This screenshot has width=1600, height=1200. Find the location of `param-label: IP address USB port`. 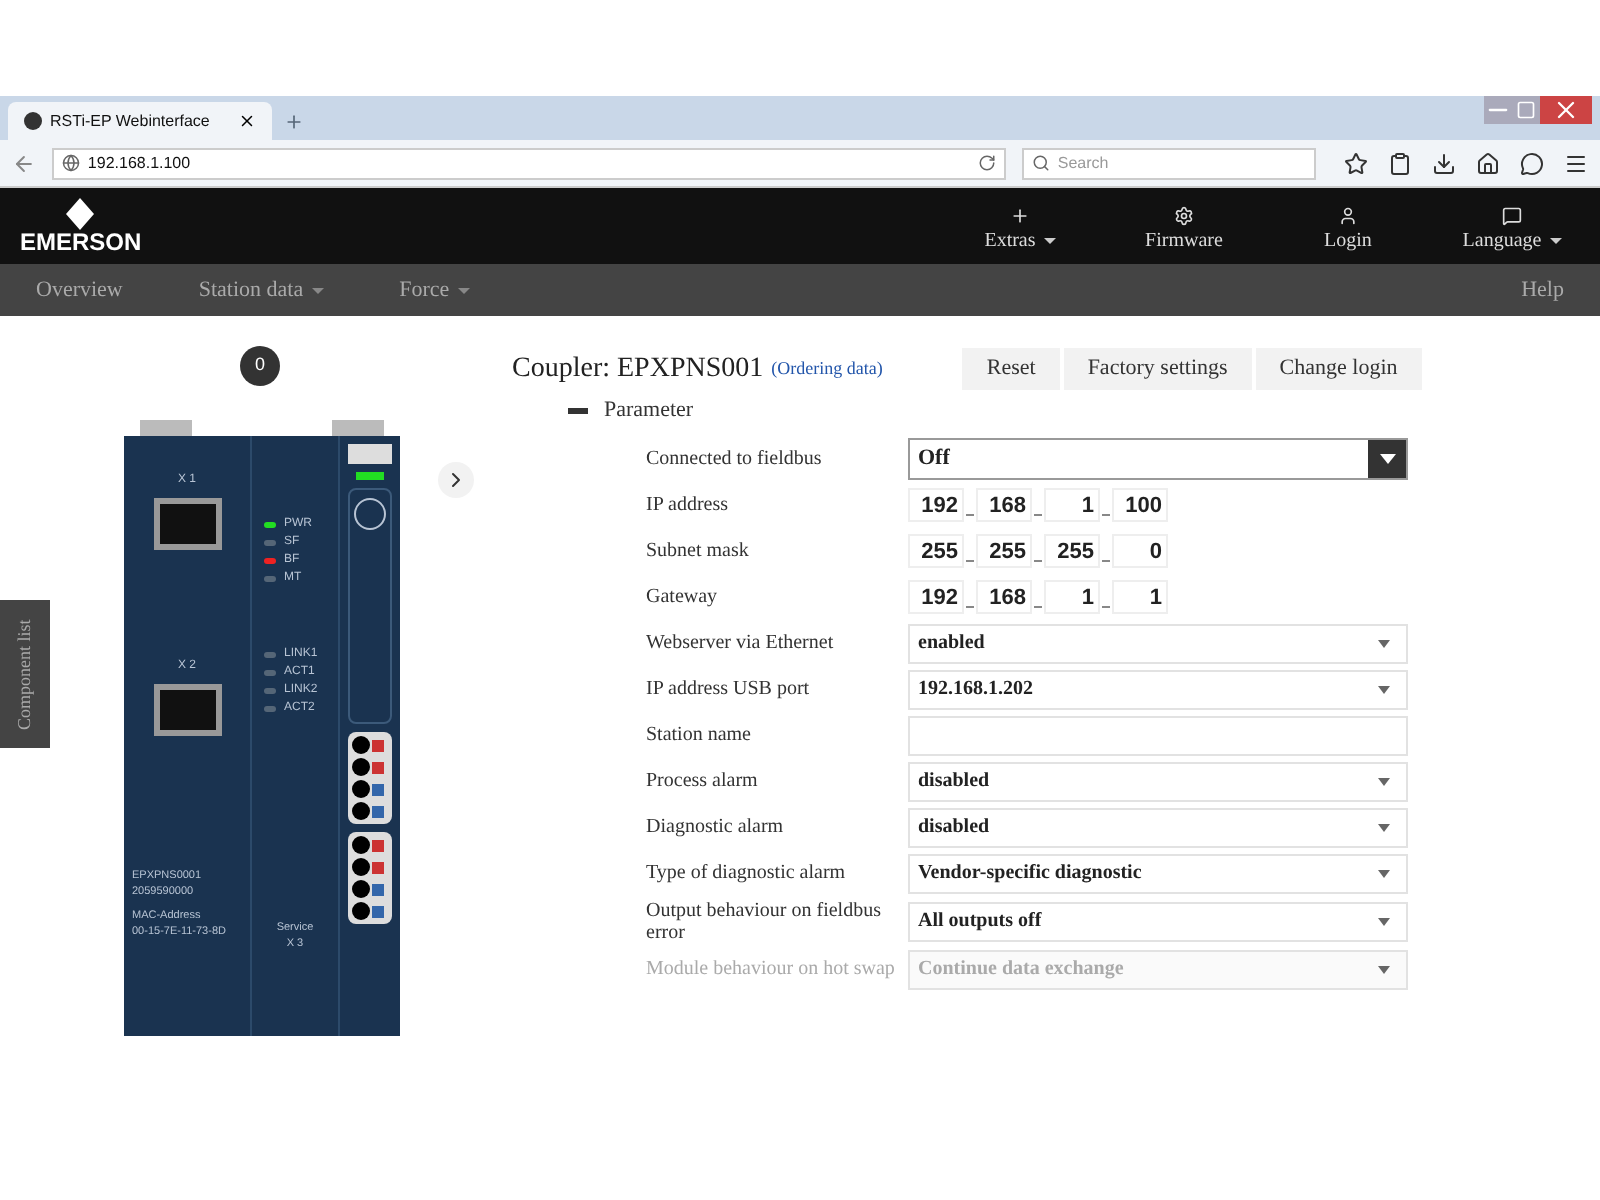

param-label: IP address USB port is located at coordinates (729, 689).